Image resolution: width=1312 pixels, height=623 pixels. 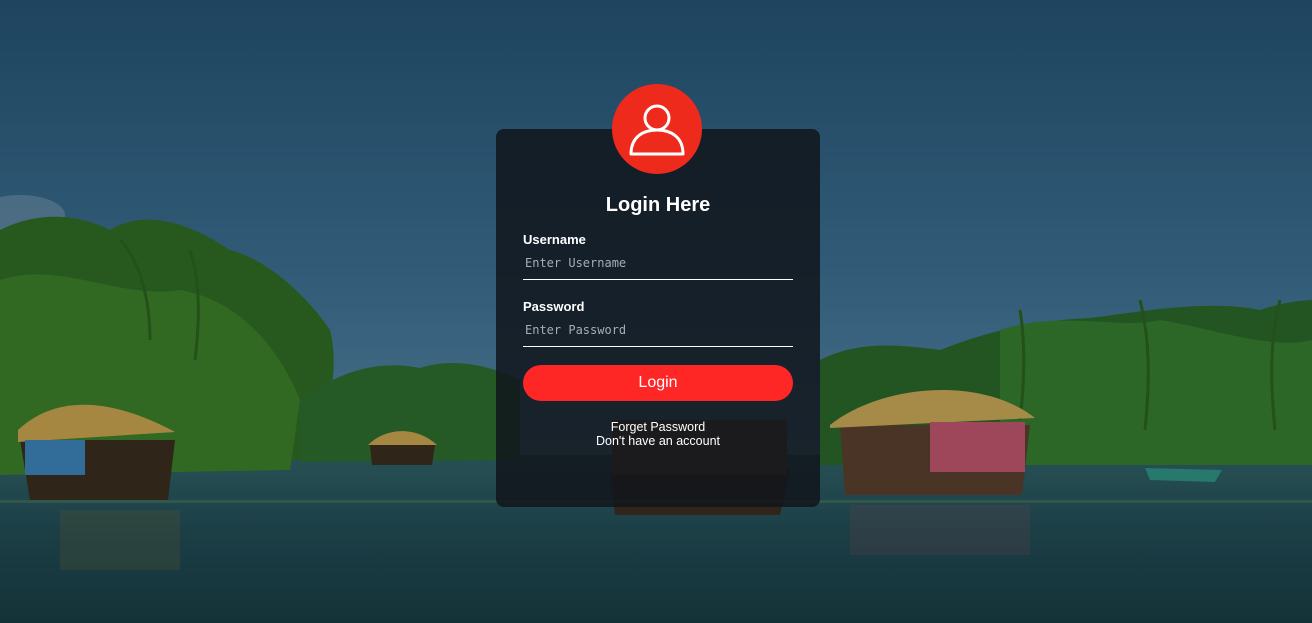 I want to click on username-input, so click(x=658, y=264).